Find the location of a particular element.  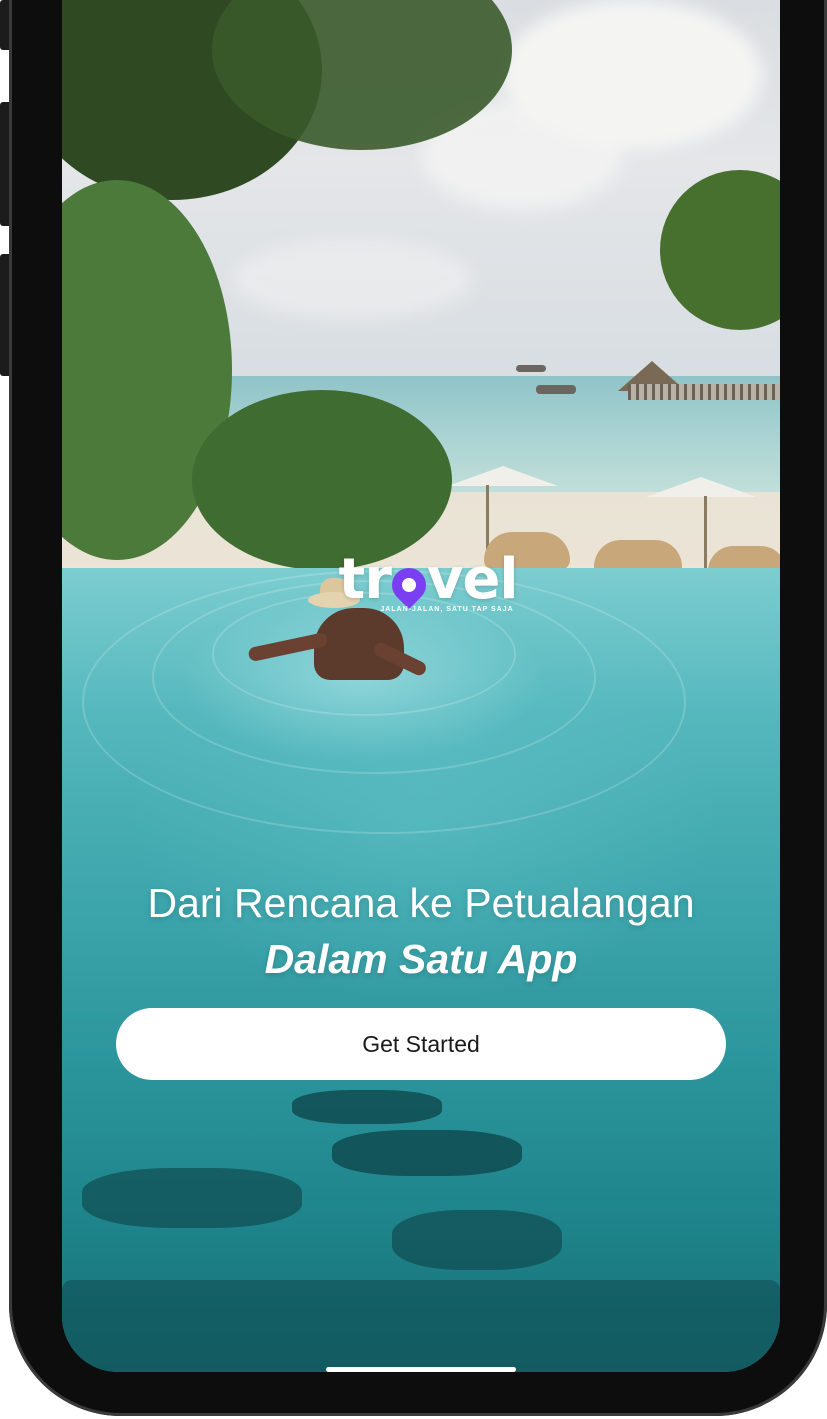

photo-umbrella-pole is located at coordinates (705, 533).